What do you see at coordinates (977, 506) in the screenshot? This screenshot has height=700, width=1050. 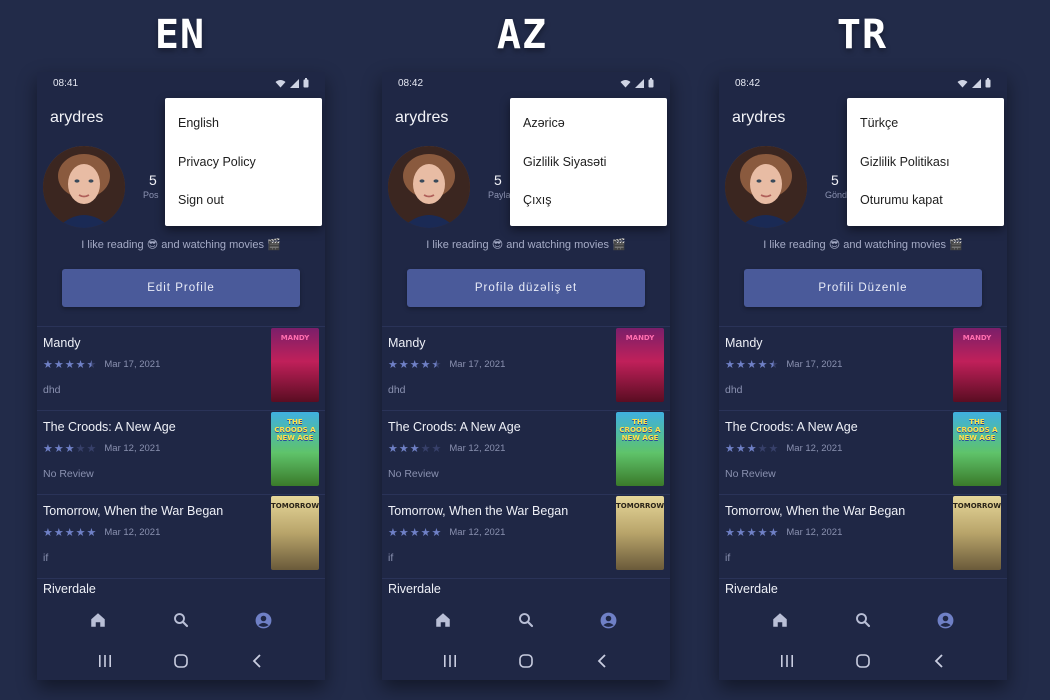 I see `poster-title: TOMORROW` at bounding box center [977, 506].